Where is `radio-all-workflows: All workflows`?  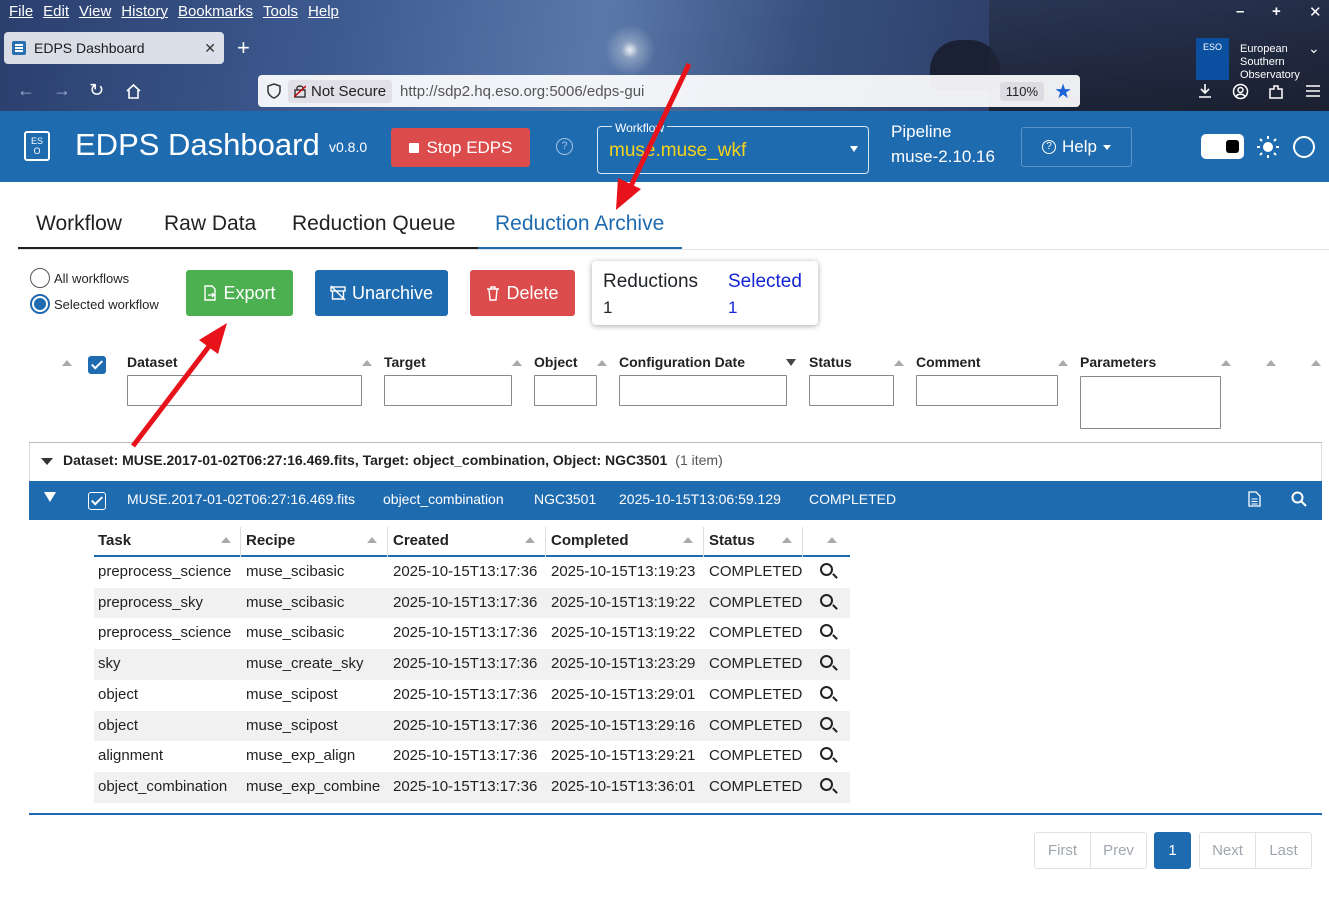
radio-all-workflows: All workflows is located at coordinates (79, 278).